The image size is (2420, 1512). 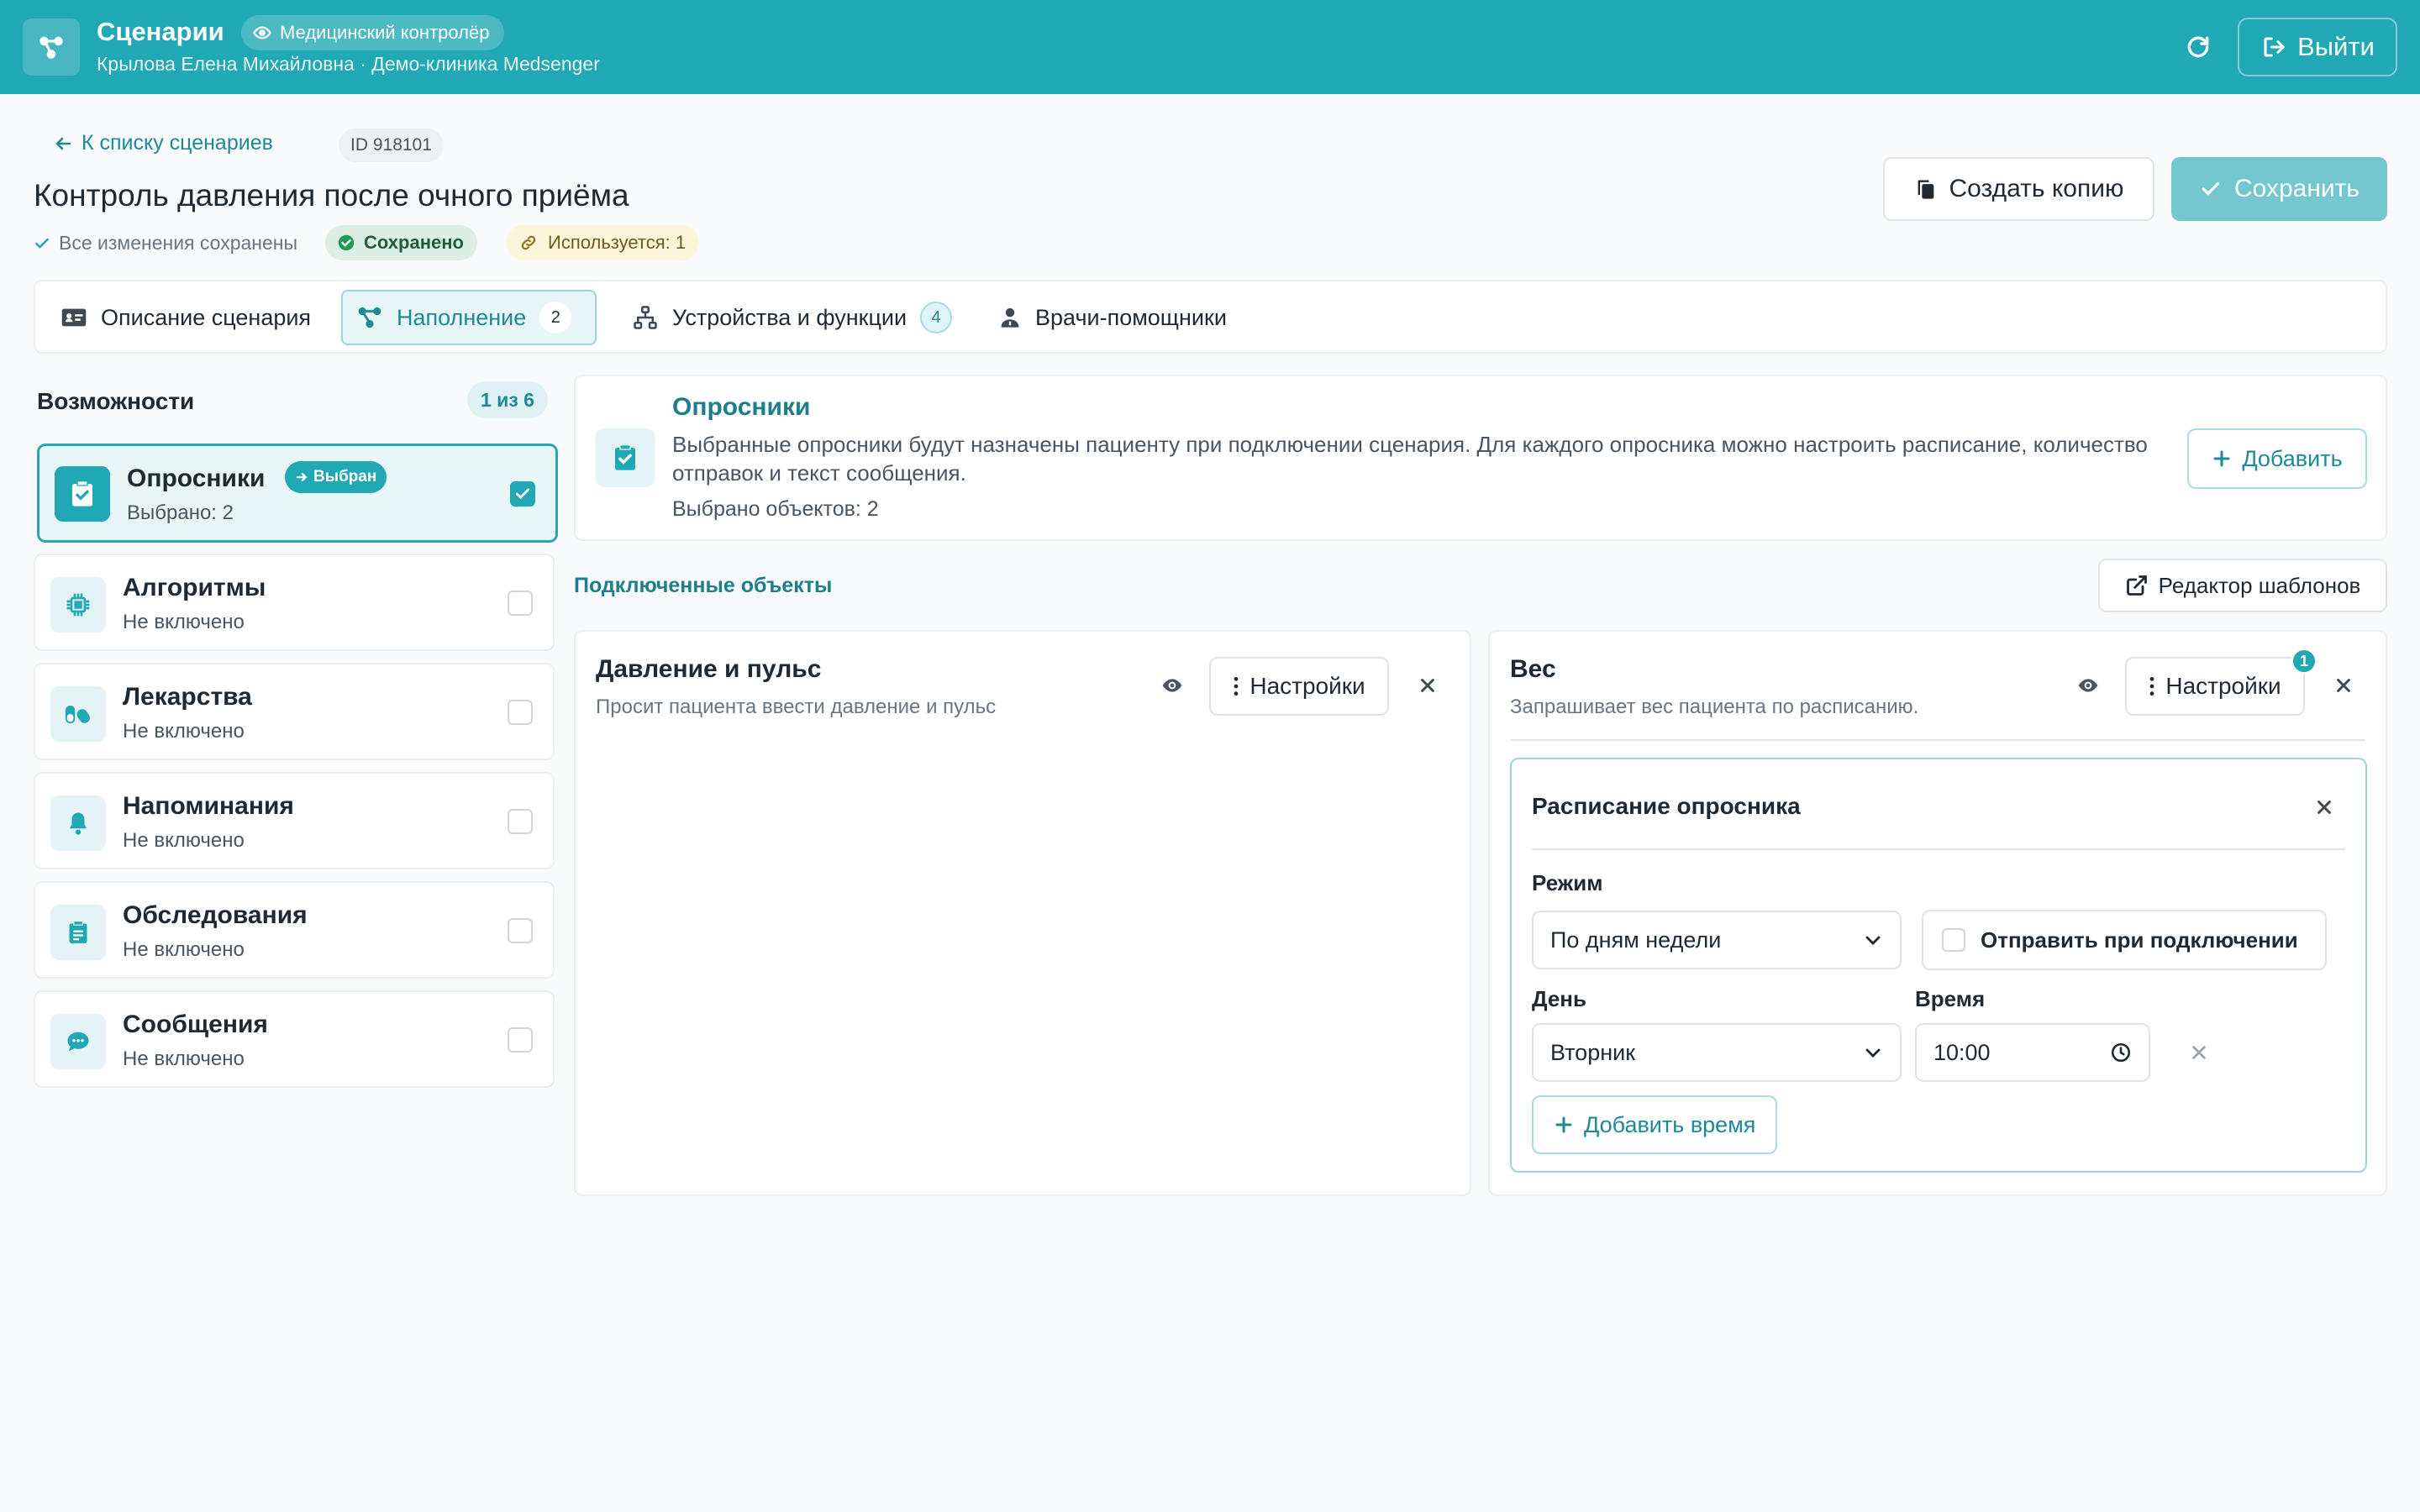 I want to click on tab-assistants: Врачи-помощники, so click(x=1112, y=317).